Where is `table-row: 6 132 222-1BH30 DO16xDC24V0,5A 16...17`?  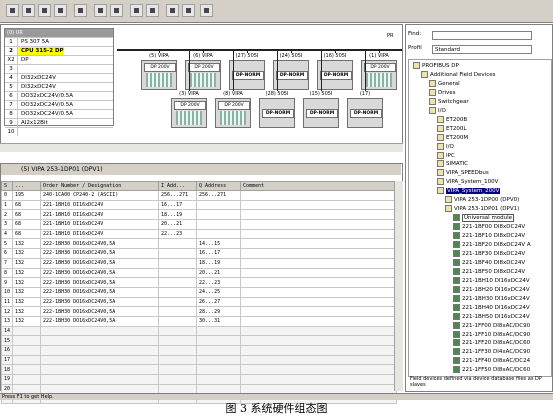
table-row: 6 132 222-1BH30 DO16xDC24V0,5A 16...17 is located at coordinates (199, 253).